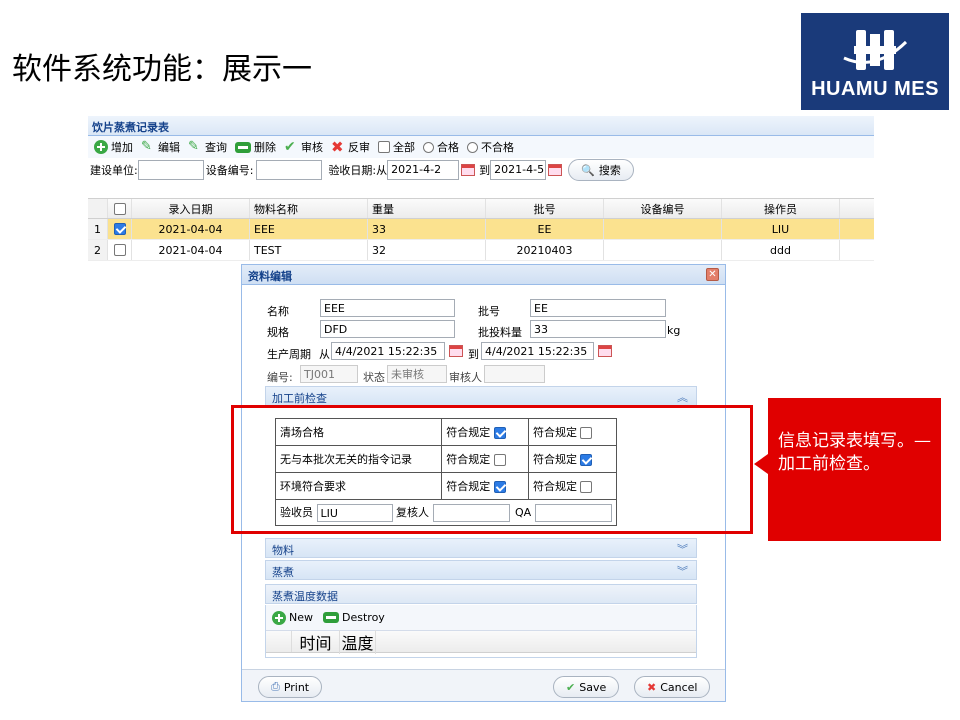  What do you see at coordinates (309, 250) in the screenshot?
I see `cell-material: TEST` at bounding box center [309, 250].